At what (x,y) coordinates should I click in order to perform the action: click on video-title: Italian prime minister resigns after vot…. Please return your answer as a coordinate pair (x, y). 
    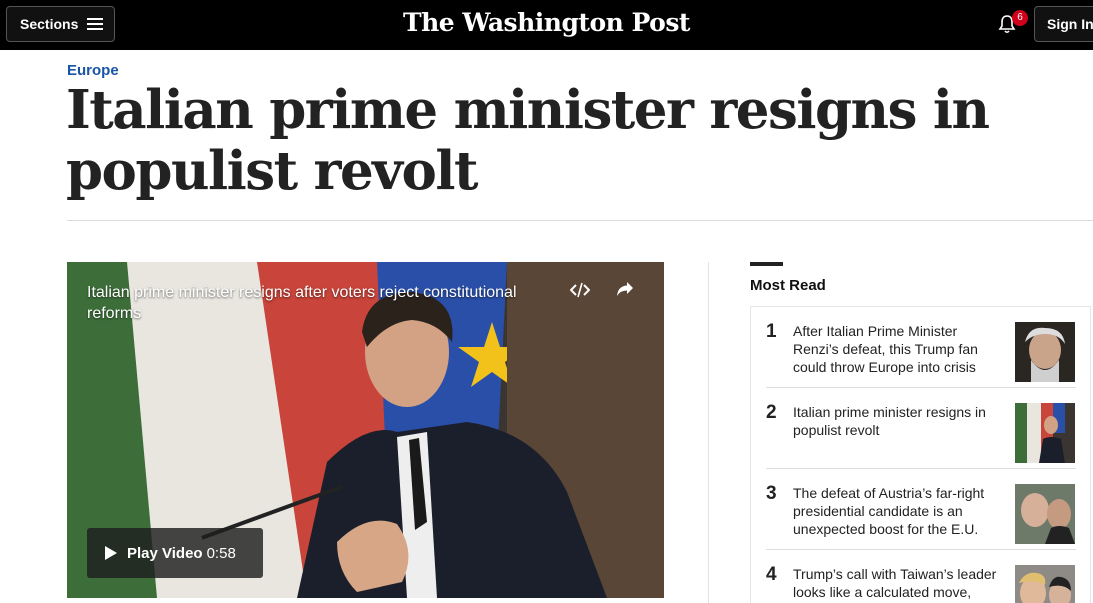
    Looking at the image, I should click on (302, 303).